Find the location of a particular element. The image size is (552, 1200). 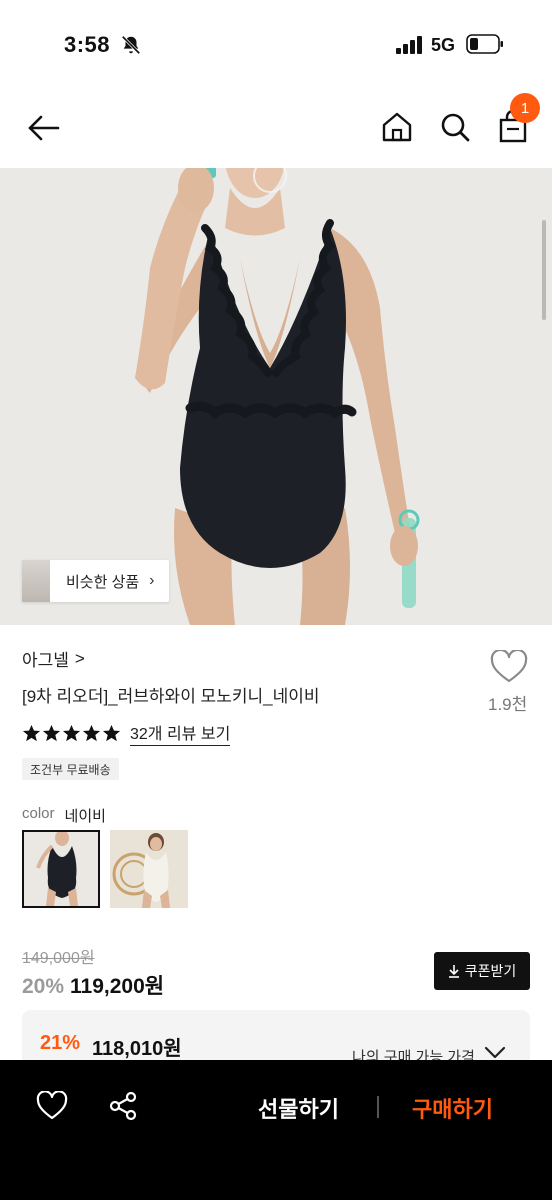

cart-badge: 1 is located at coordinates (525, 108).